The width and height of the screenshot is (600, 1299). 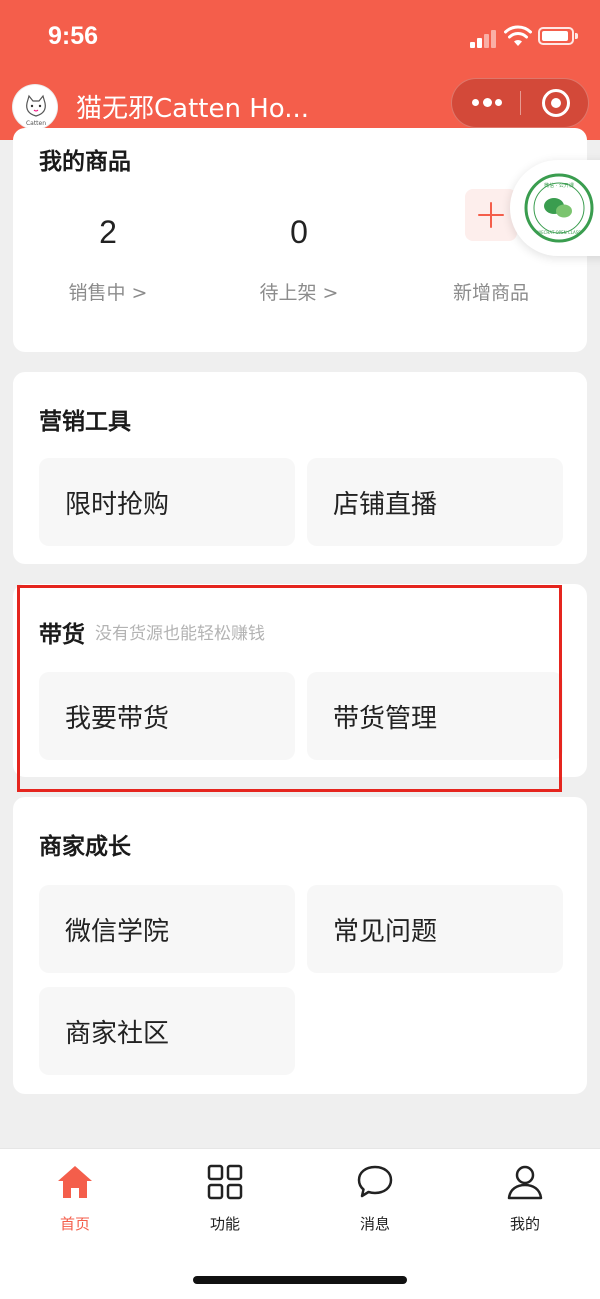 I want to click on shop-avatar: Catten, so click(x=35, y=107).